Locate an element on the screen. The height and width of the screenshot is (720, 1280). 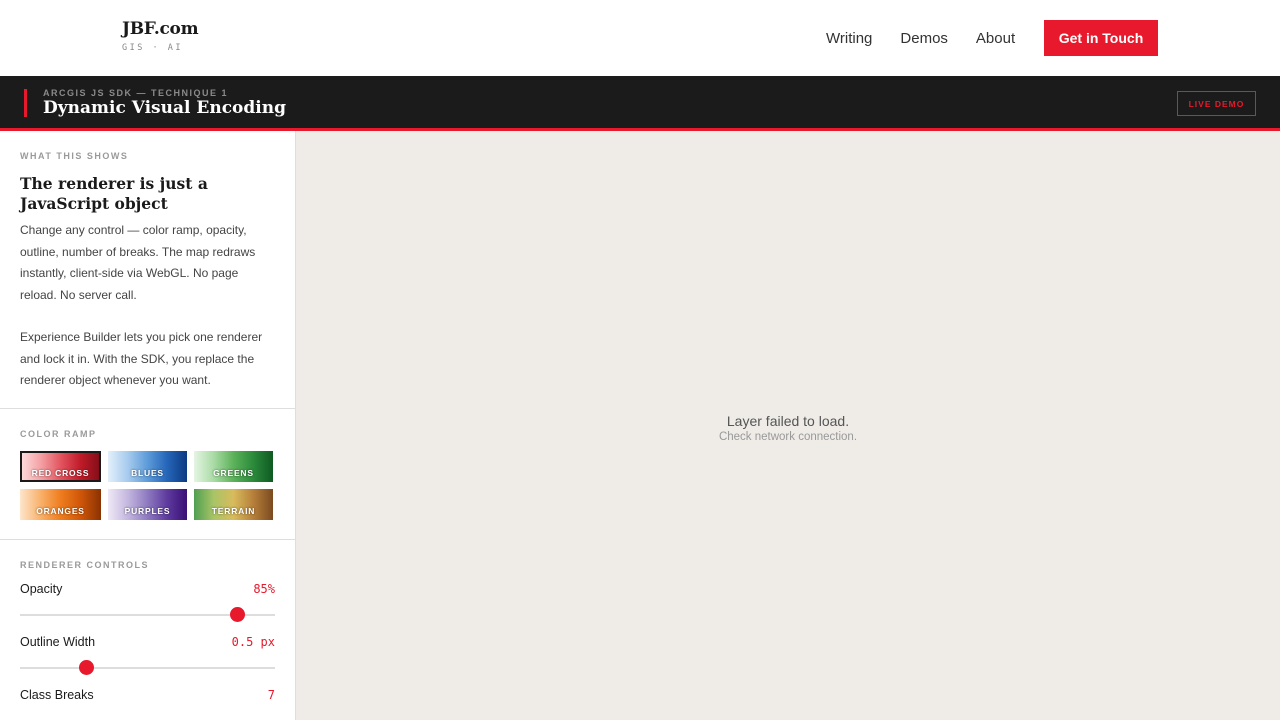
class-breaks-row: Class Breaks 7 is located at coordinates (147, 695).